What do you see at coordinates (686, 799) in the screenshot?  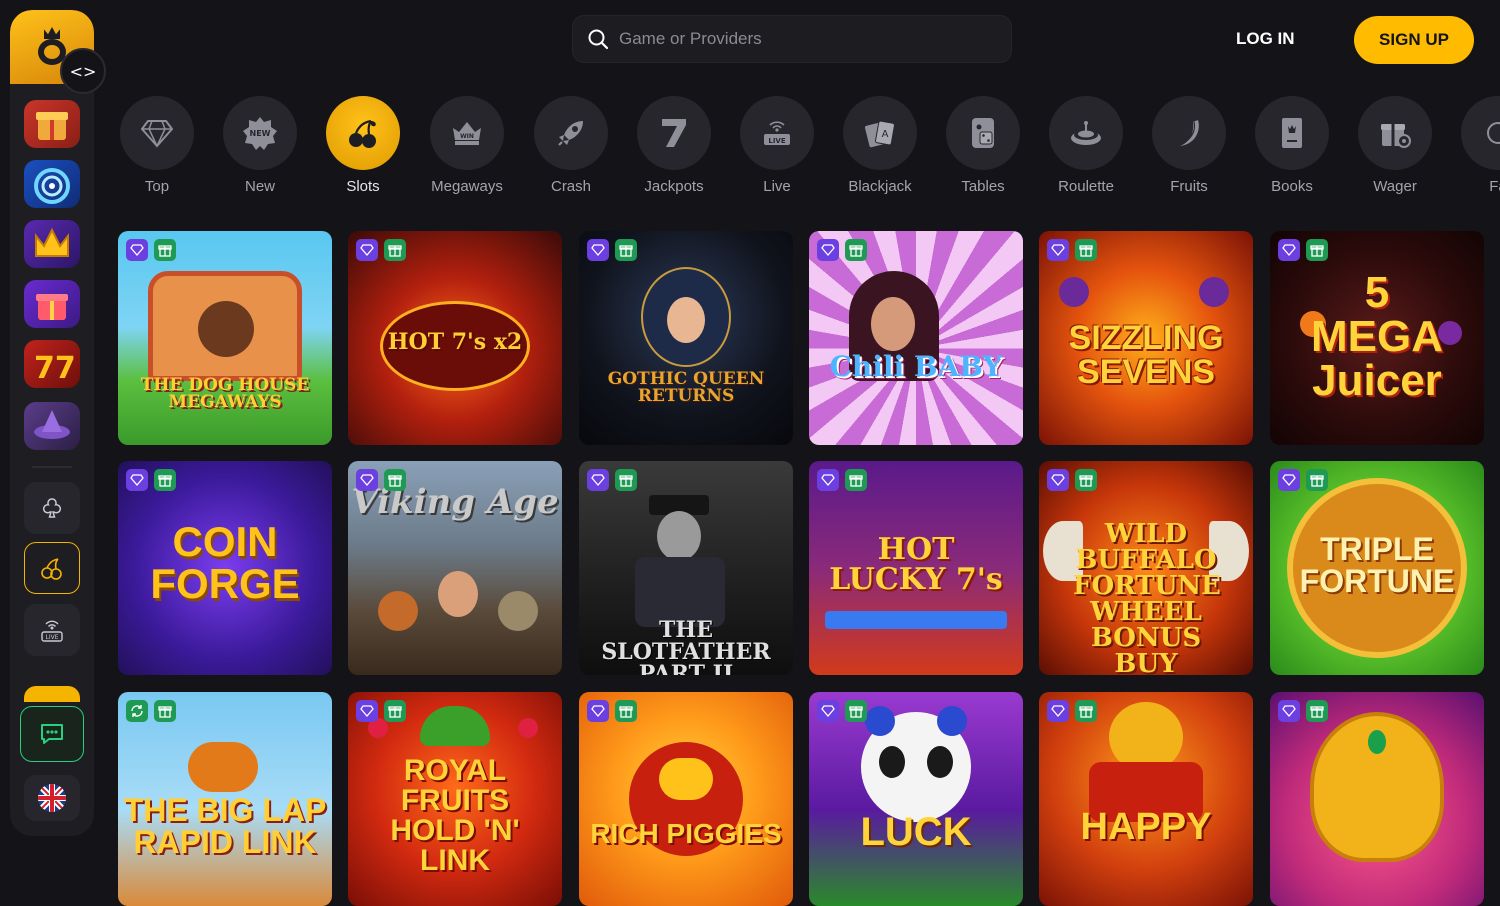 I see `game-card: RICH PIGGIES` at bounding box center [686, 799].